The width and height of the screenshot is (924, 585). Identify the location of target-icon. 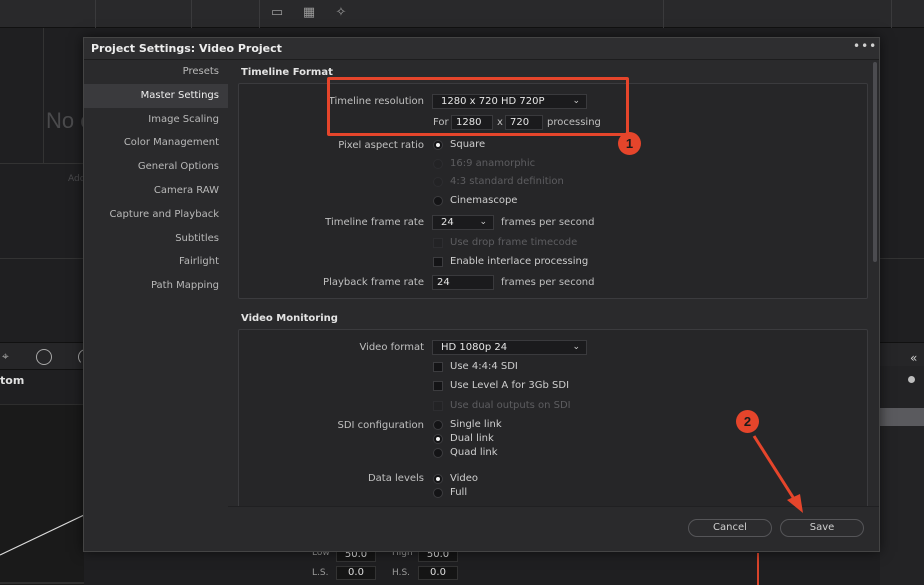
(44, 357).